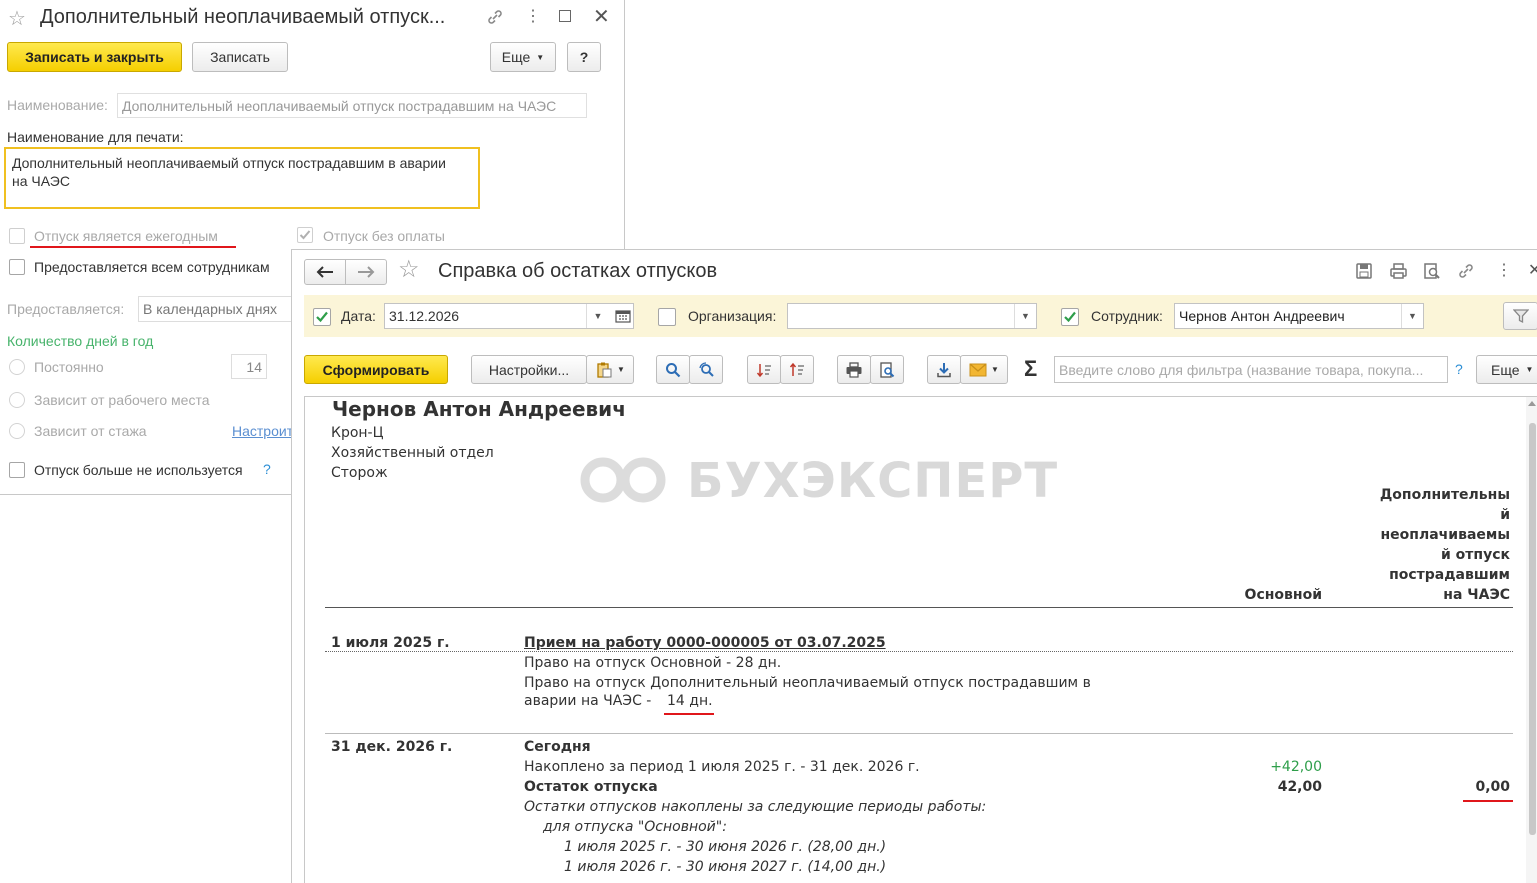 The height and width of the screenshot is (883, 1537). Describe the element at coordinates (690, 701) in the screenshot. I see `row1-line3b: 14 дн.` at that location.